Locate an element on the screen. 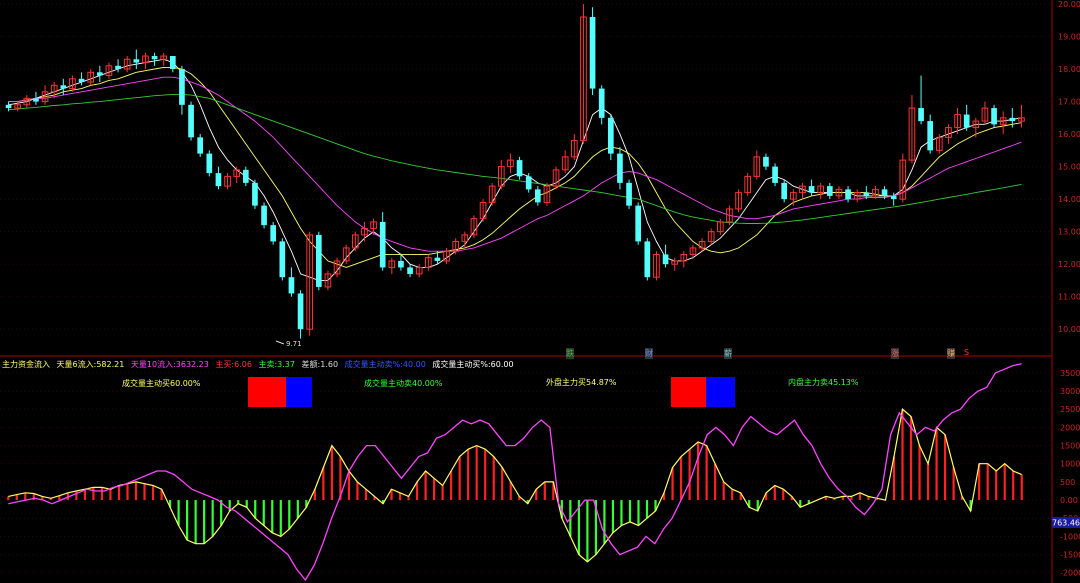 The image size is (1080, 583). event-marker: 财 is located at coordinates (649, 353).